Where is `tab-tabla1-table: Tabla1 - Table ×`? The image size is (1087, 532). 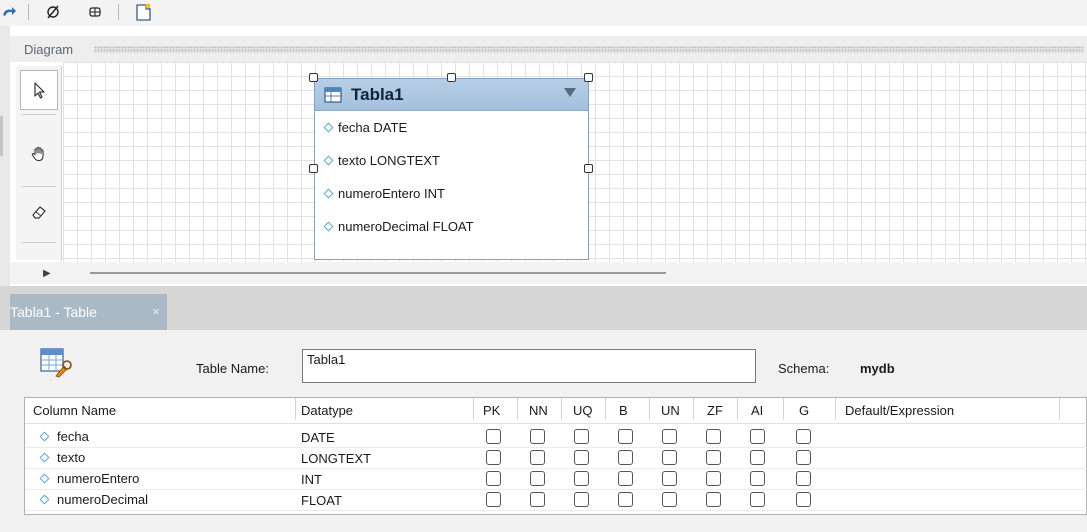
tab-tabla1-table: Tabla1 - Table × is located at coordinates (88, 312).